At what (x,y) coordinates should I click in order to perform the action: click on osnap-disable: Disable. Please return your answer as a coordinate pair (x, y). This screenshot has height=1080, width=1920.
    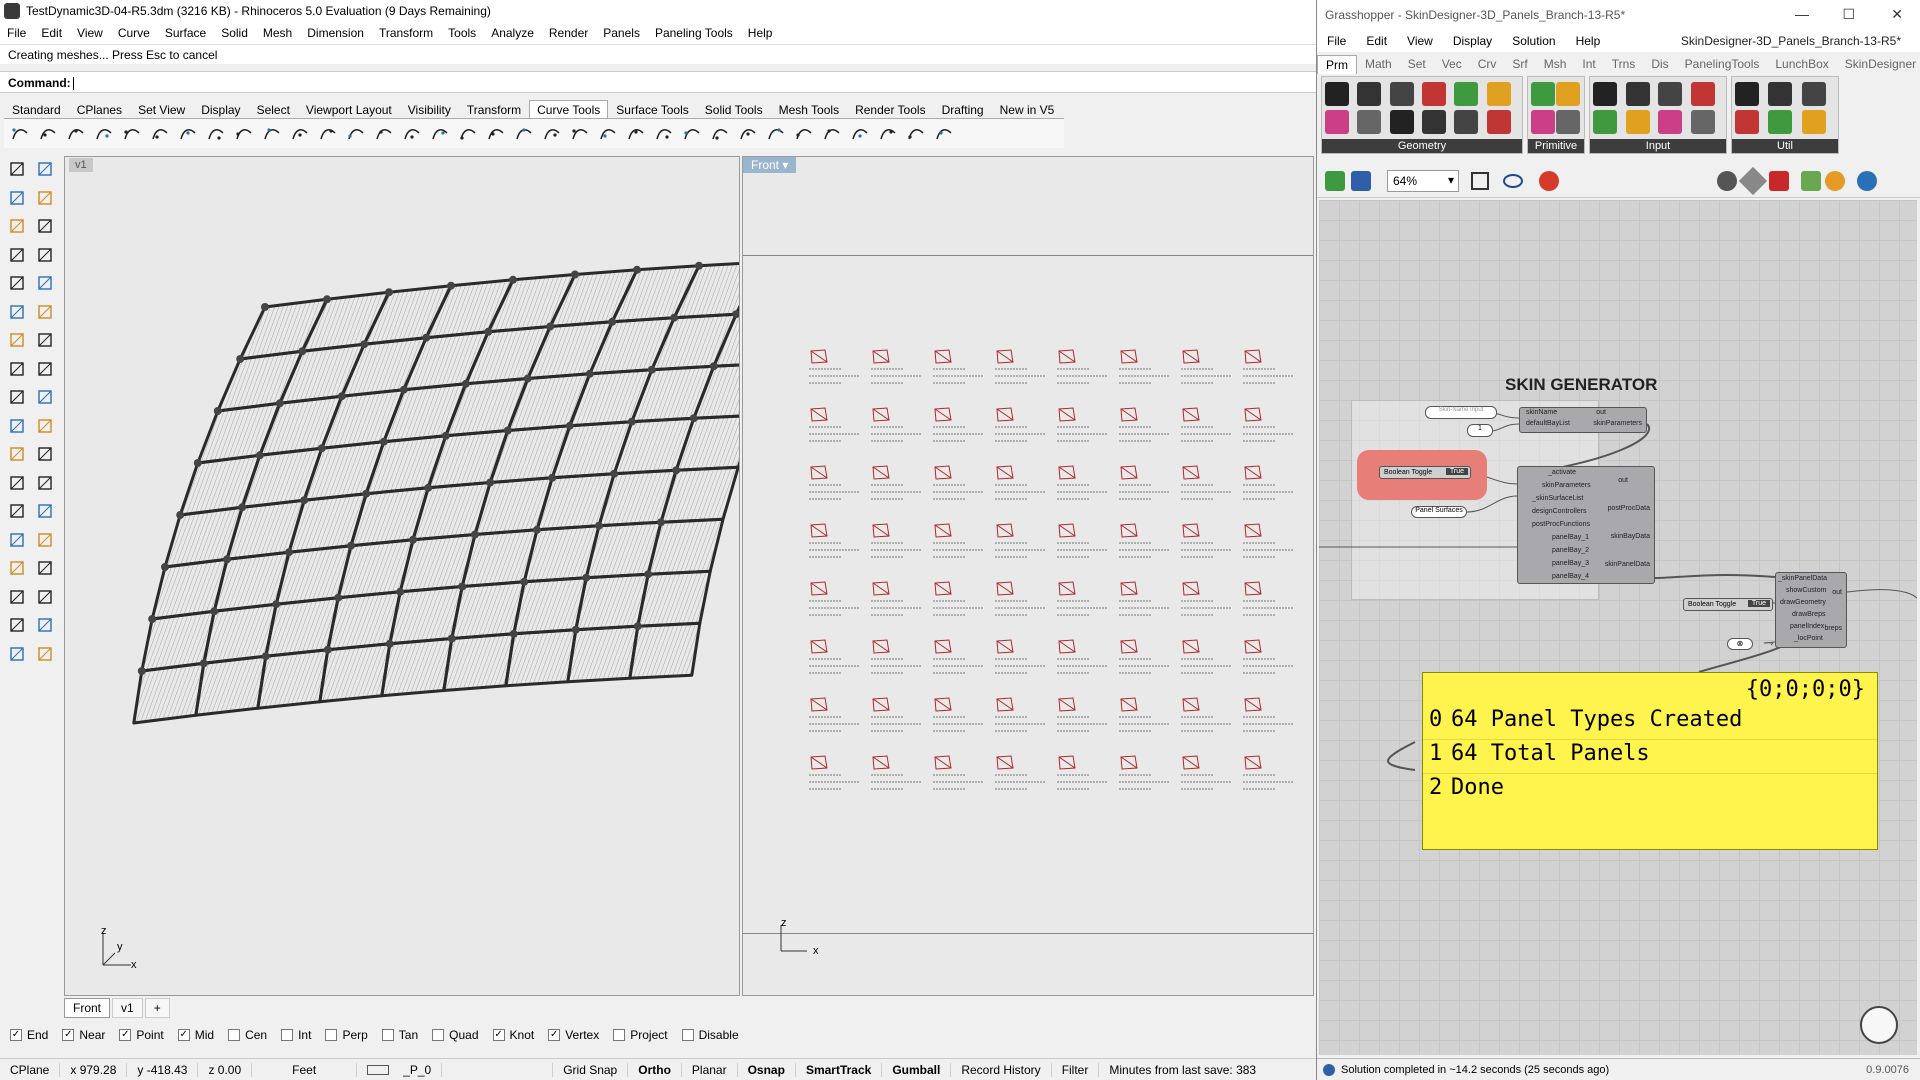
    Looking at the image, I should click on (710, 1035).